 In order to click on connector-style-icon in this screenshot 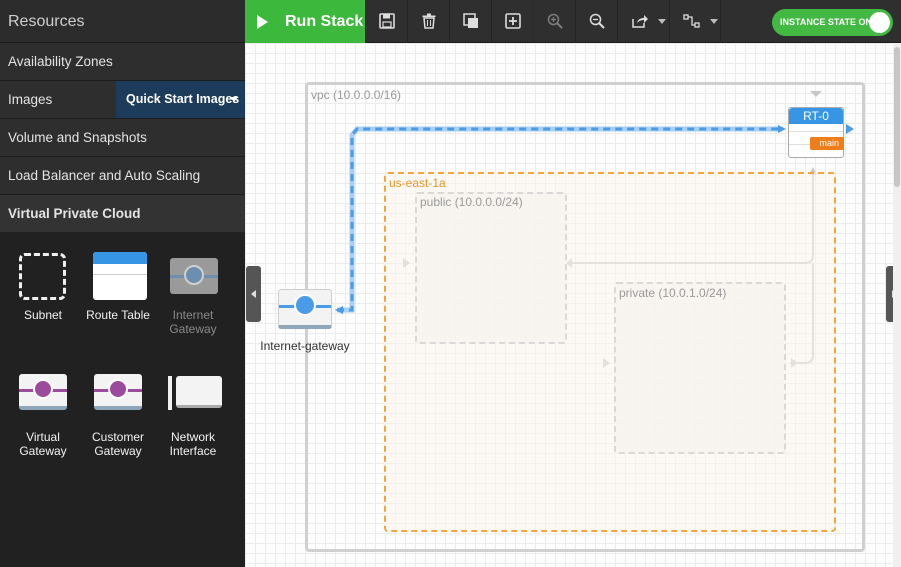, I will do `click(691, 21)`.